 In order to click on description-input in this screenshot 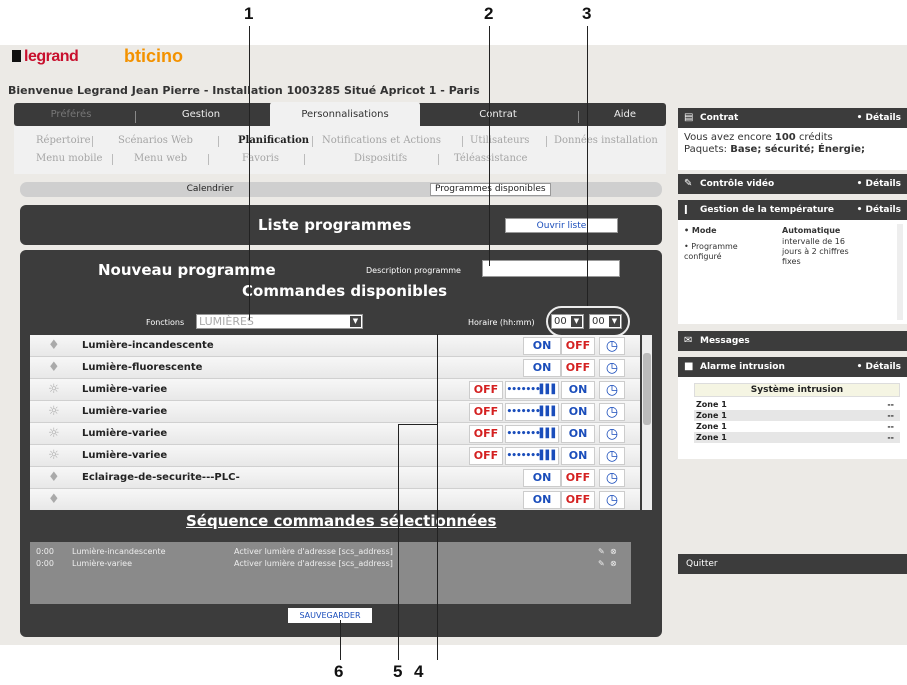, I will do `click(551, 268)`.